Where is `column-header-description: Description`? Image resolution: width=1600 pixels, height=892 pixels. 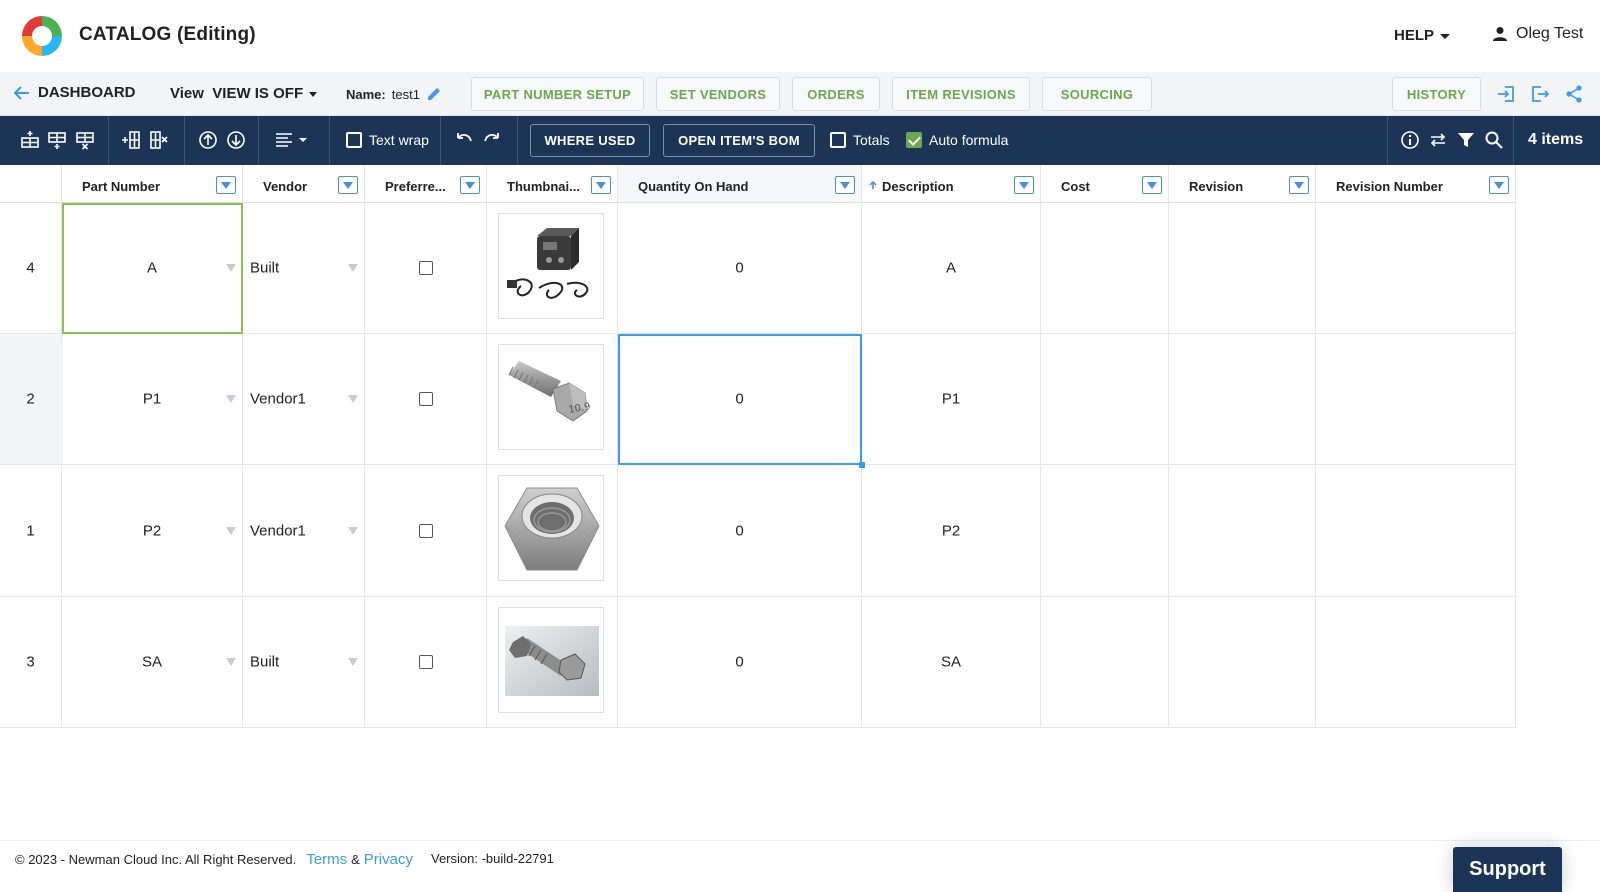 column-header-description: Description is located at coordinates (951, 184).